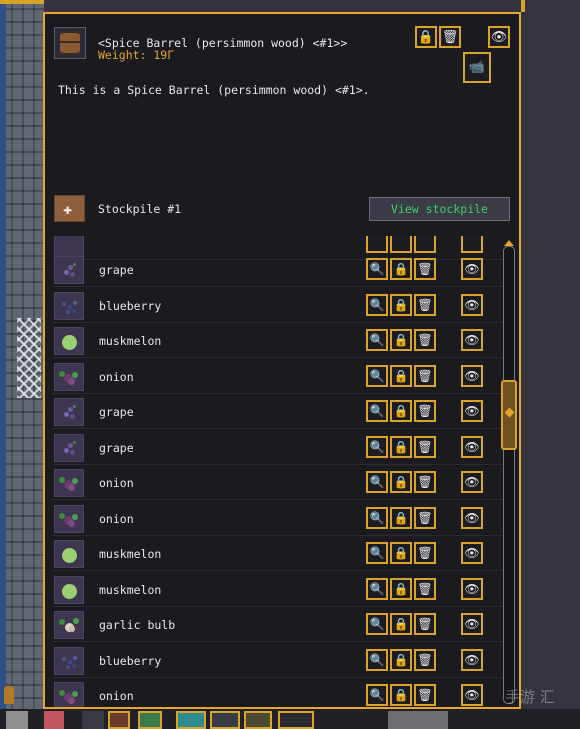 The height and width of the screenshot is (729, 580). What do you see at coordinates (472, 244) in the screenshot?
I see `hide-eye-button` at bounding box center [472, 244].